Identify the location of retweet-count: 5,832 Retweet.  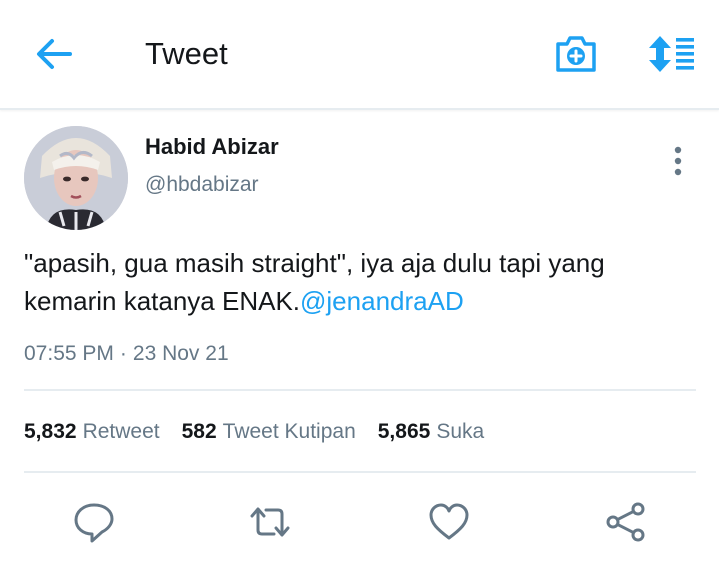
(92, 432).